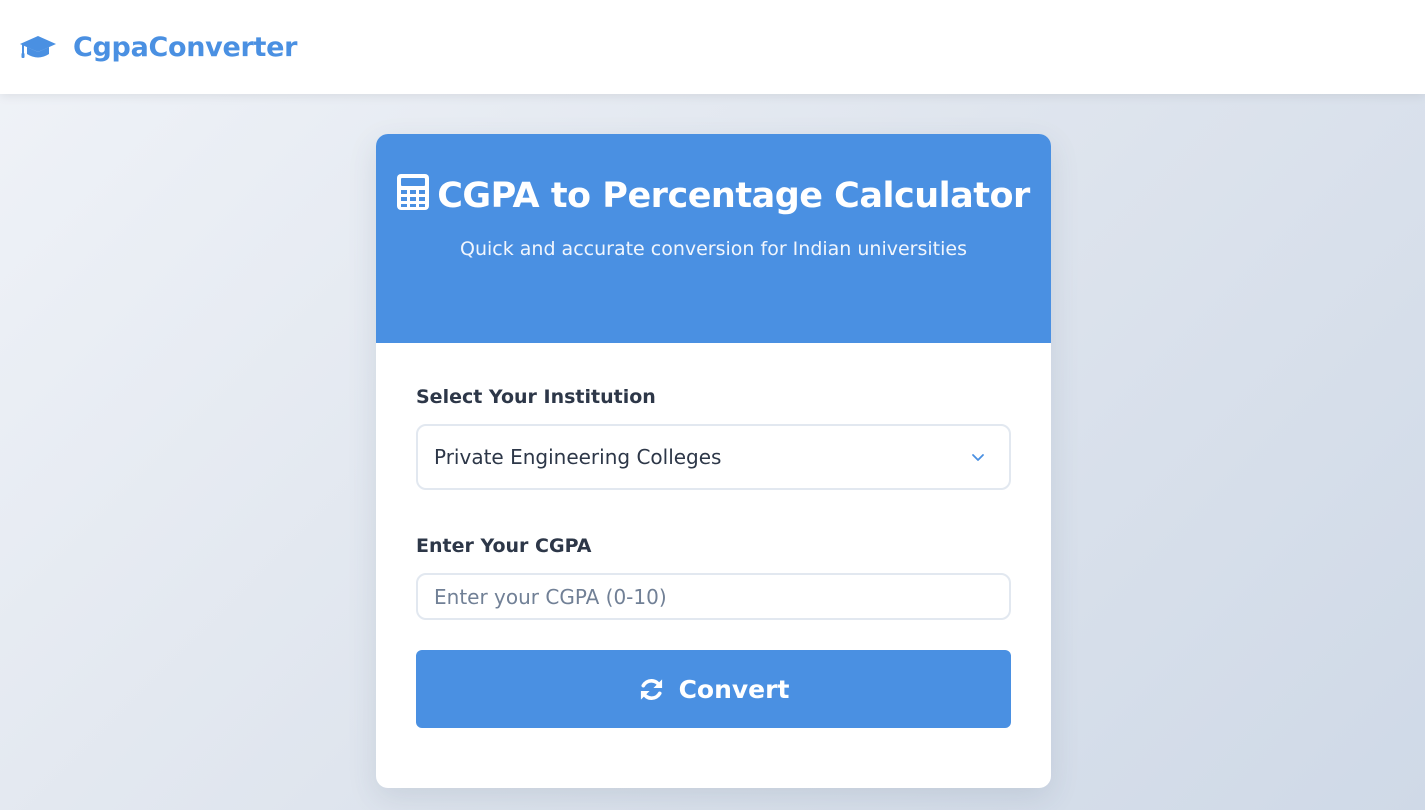 The image size is (1425, 810). I want to click on brand-name: CgpaConverter, so click(185, 47).